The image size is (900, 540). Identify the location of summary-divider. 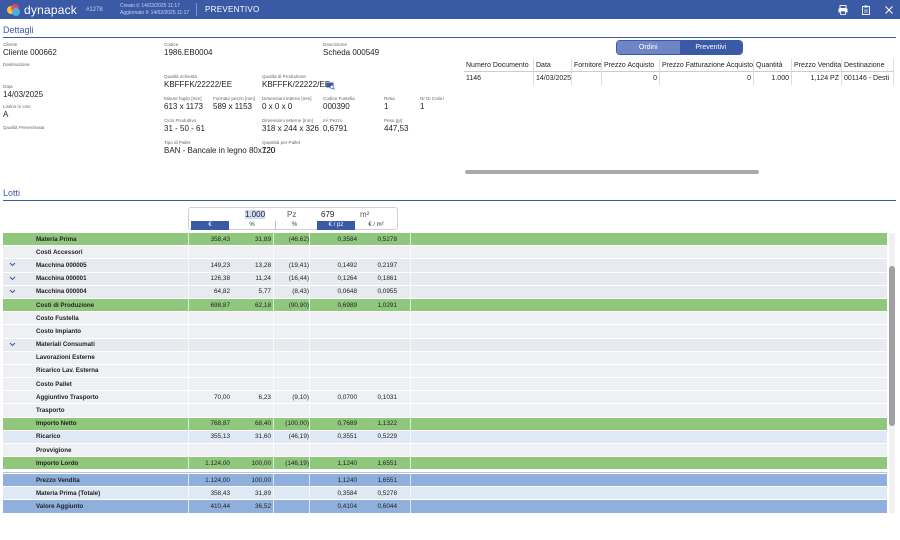
(445, 472).